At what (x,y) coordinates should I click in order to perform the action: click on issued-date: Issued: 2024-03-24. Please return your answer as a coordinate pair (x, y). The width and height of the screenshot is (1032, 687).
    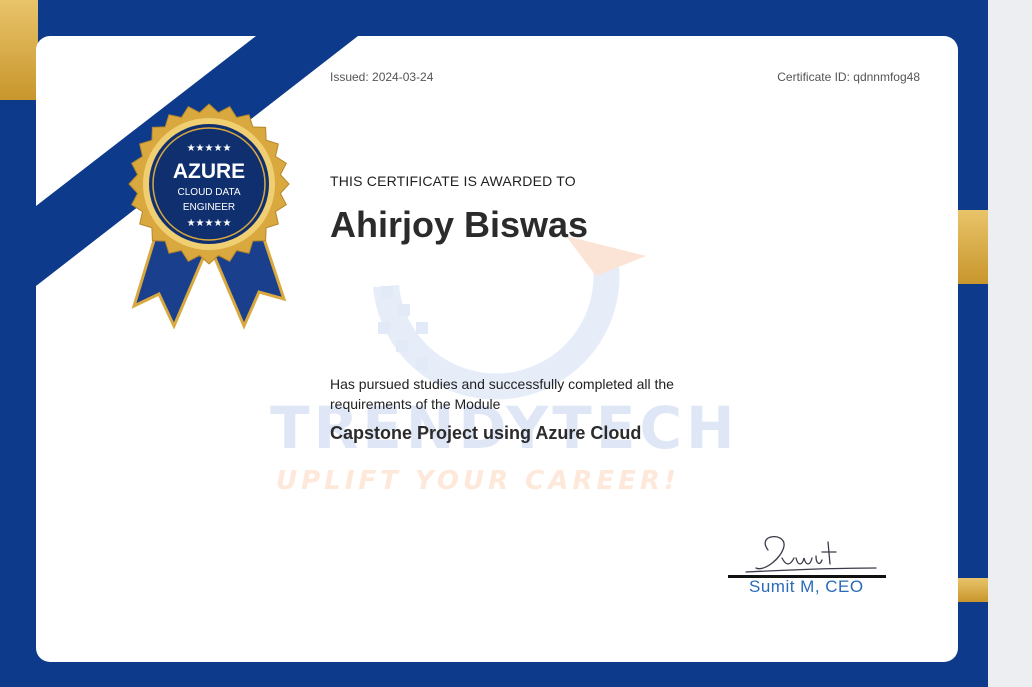
    Looking at the image, I should click on (382, 77).